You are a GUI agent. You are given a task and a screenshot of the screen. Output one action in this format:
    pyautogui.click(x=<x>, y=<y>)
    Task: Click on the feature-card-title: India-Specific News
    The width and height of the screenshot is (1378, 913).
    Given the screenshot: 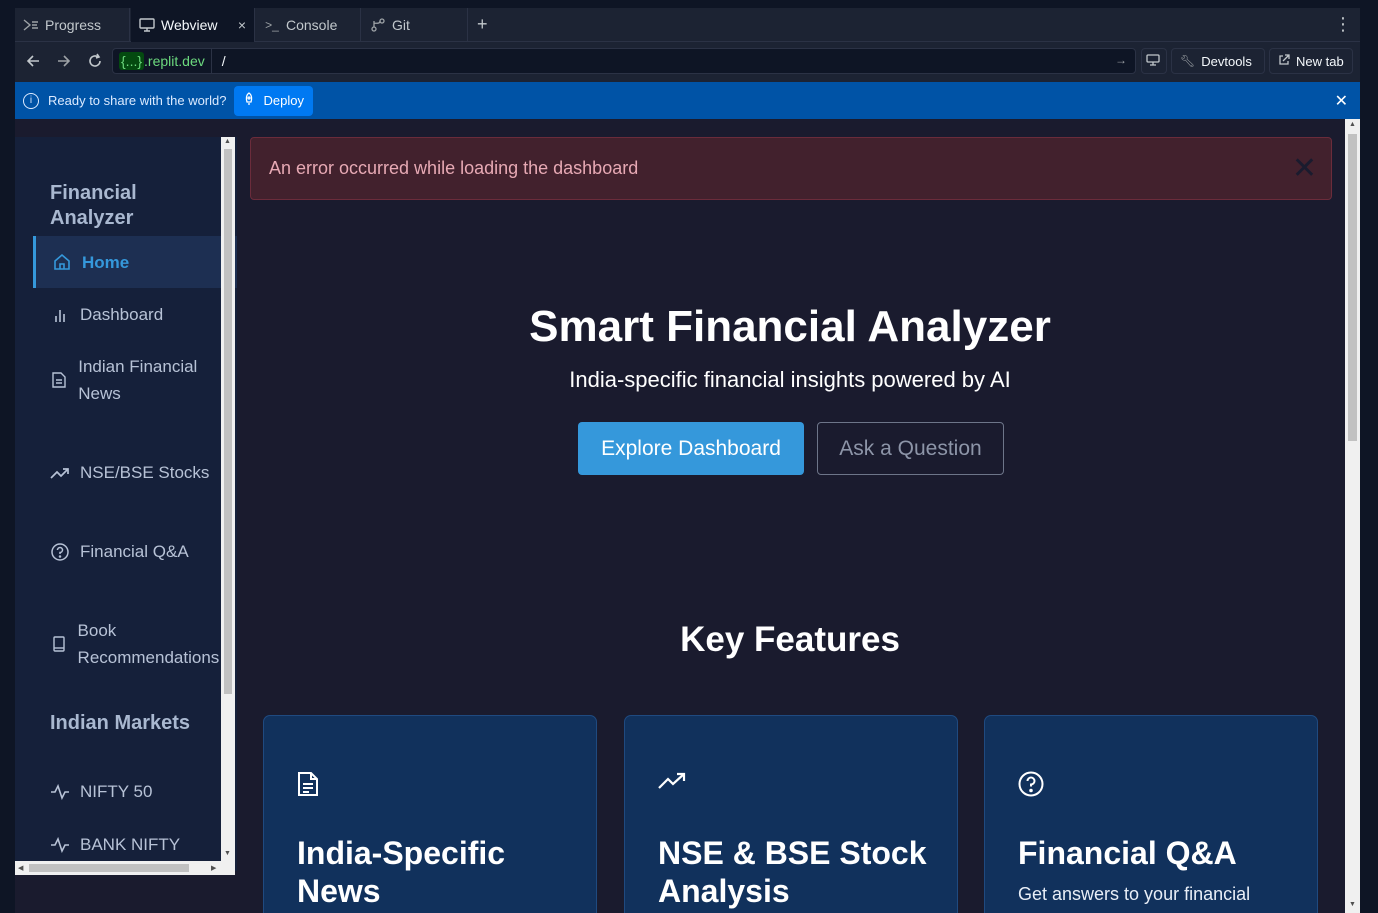 What is the action you would take?
    pyautogui.click(x=401, y=872)
    